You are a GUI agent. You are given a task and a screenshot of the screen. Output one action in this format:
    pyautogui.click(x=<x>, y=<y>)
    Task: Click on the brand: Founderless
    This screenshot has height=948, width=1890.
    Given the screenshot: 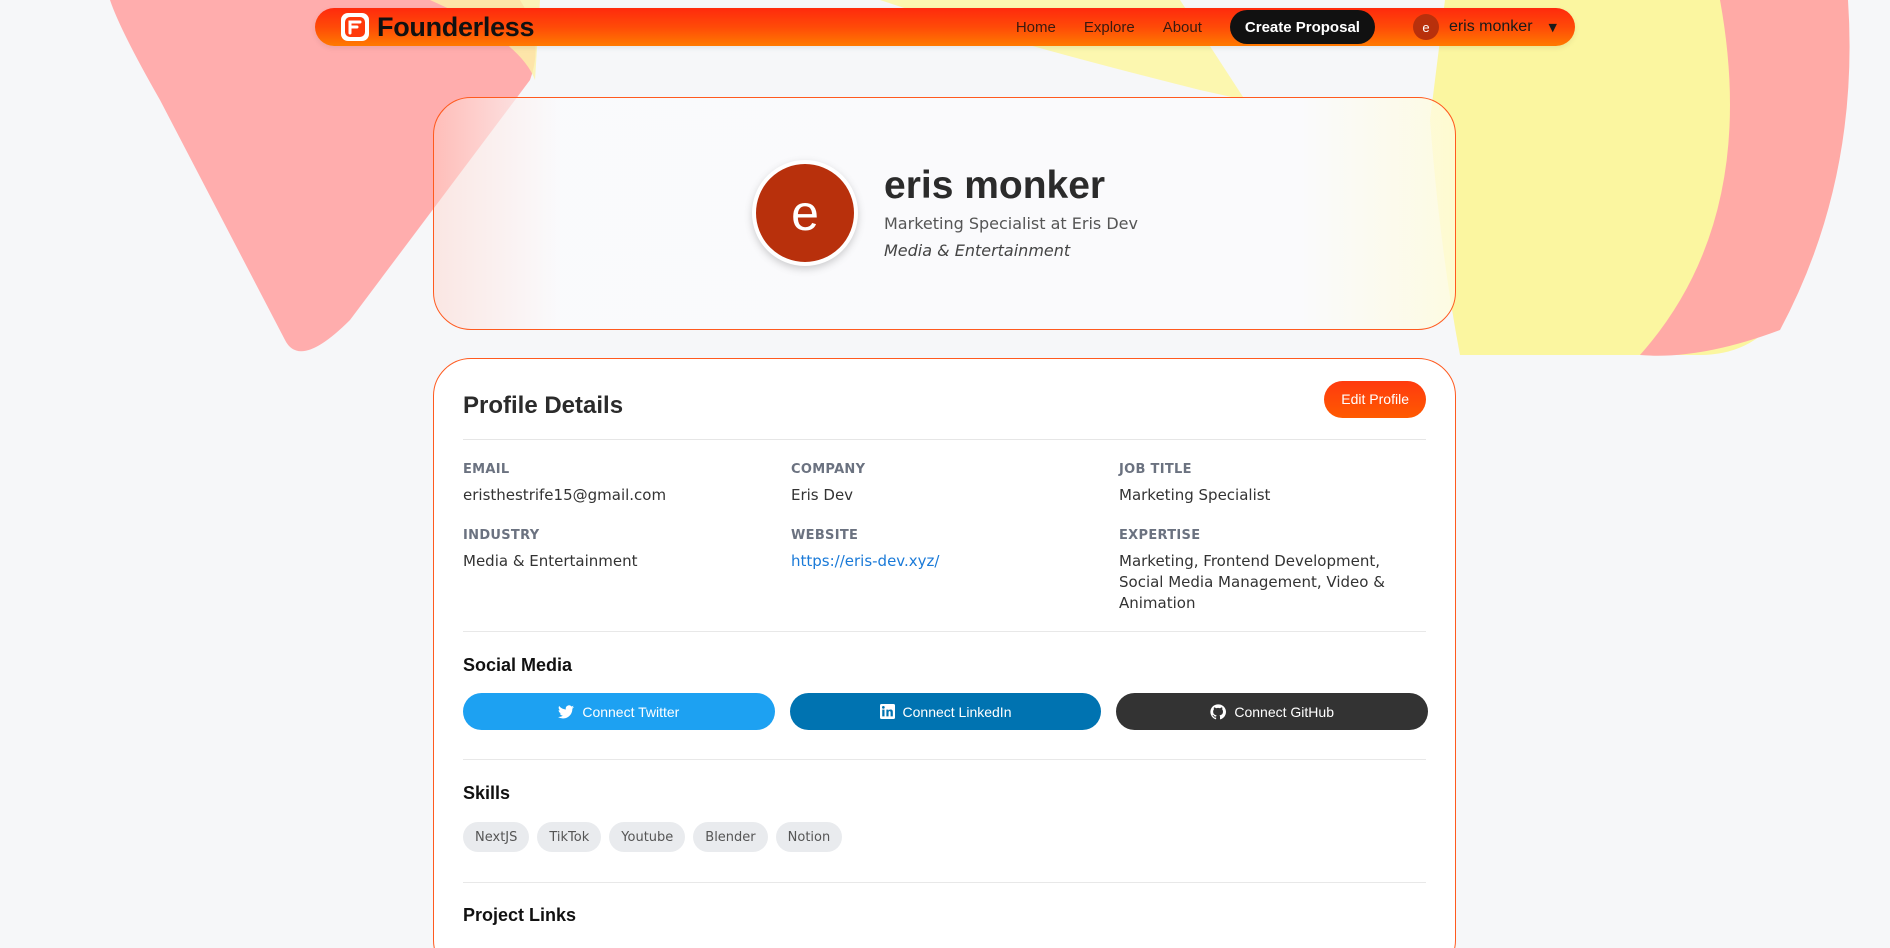 What is the action you would take?
    pyautogui.click(x=438, y=27)
    